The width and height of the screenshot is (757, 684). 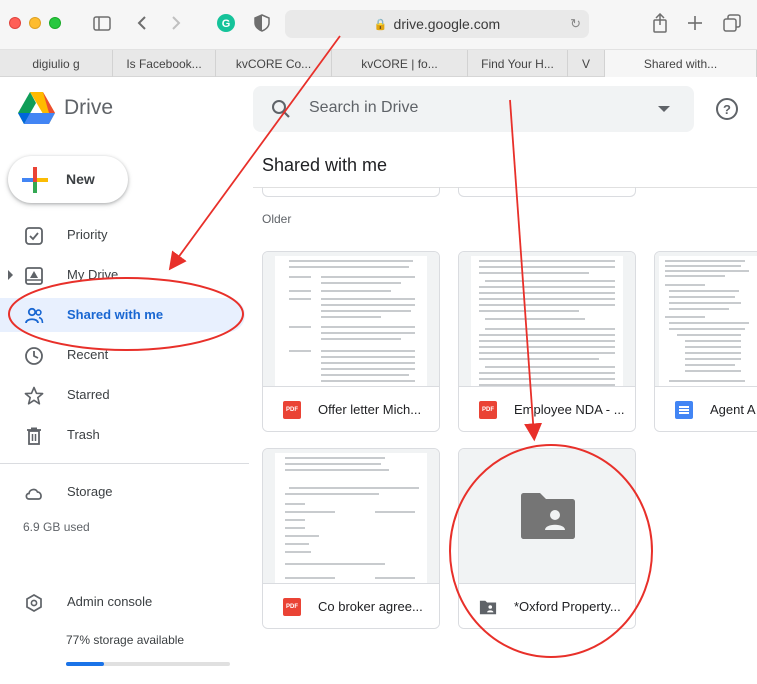 What do you see at coordinates (575, 24) in the screenshot?
I see `reload-icon: ↻` at bounding box center [575, 24].